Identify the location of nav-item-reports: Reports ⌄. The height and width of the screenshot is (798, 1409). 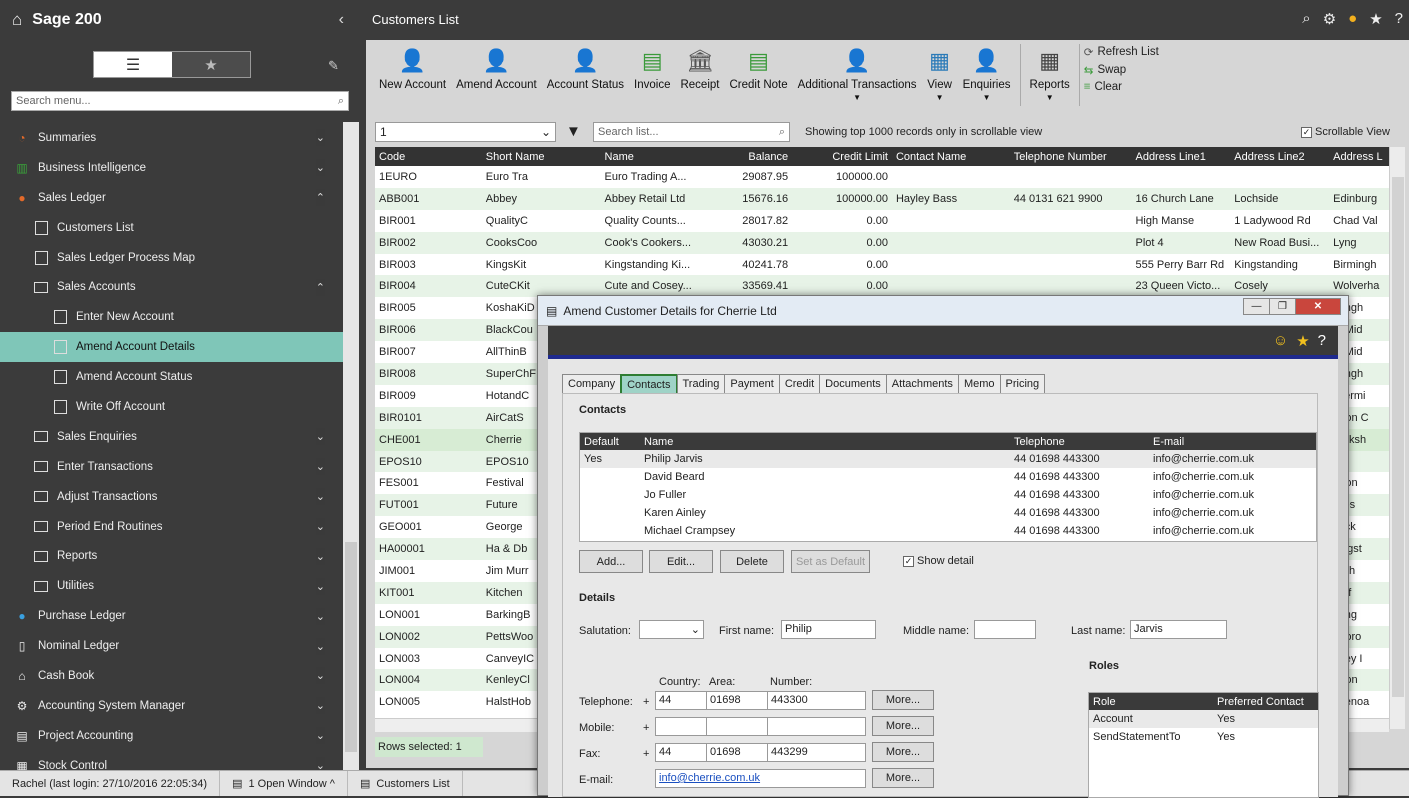
(171, 556).